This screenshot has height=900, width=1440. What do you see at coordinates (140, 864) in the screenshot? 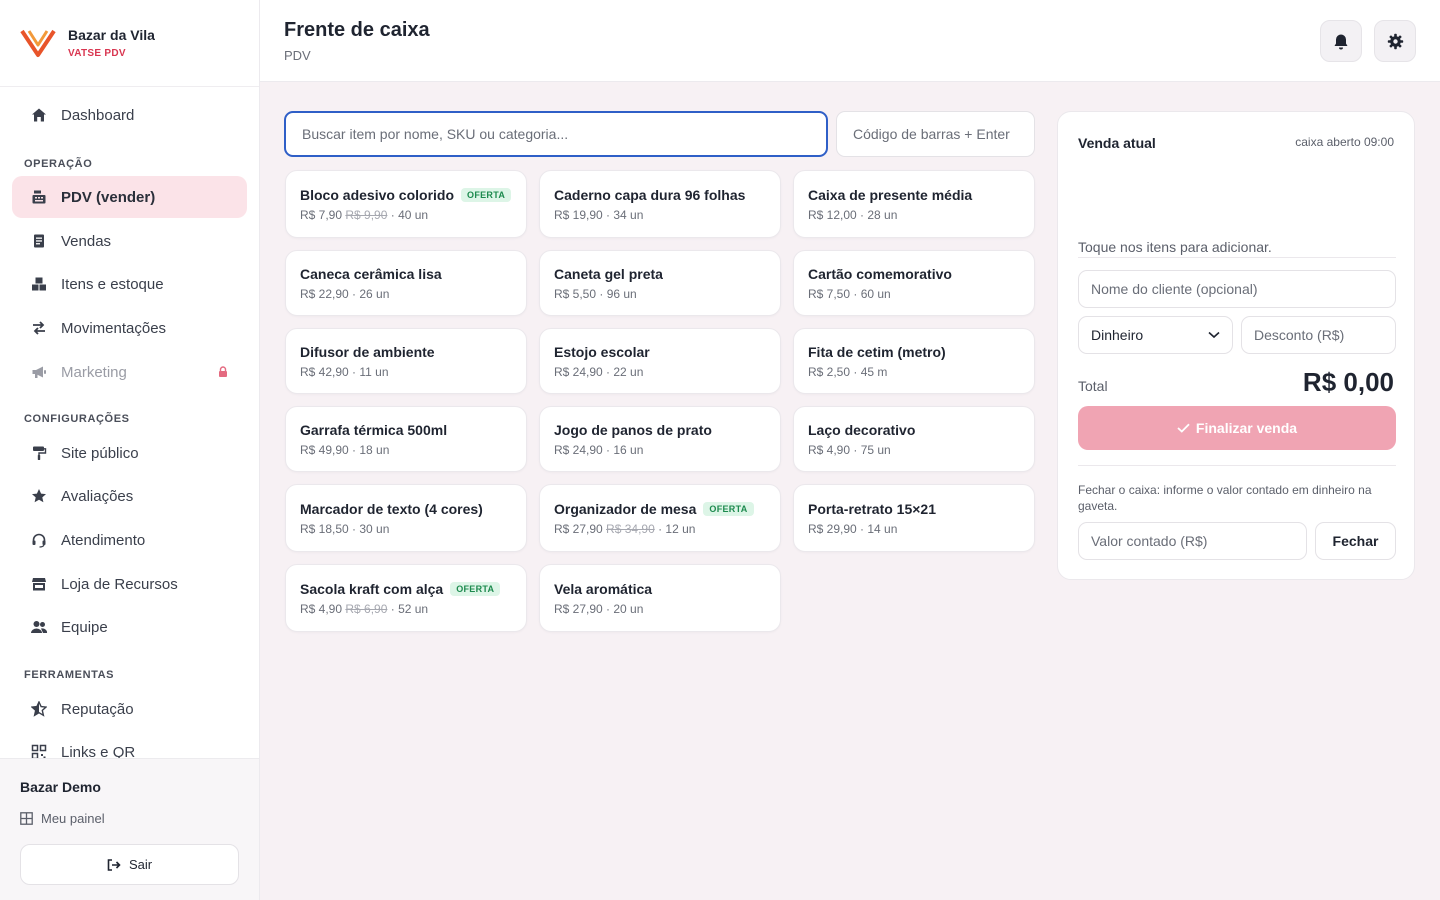
I see `logout-label: Sair` at bounding box center [140, 864].